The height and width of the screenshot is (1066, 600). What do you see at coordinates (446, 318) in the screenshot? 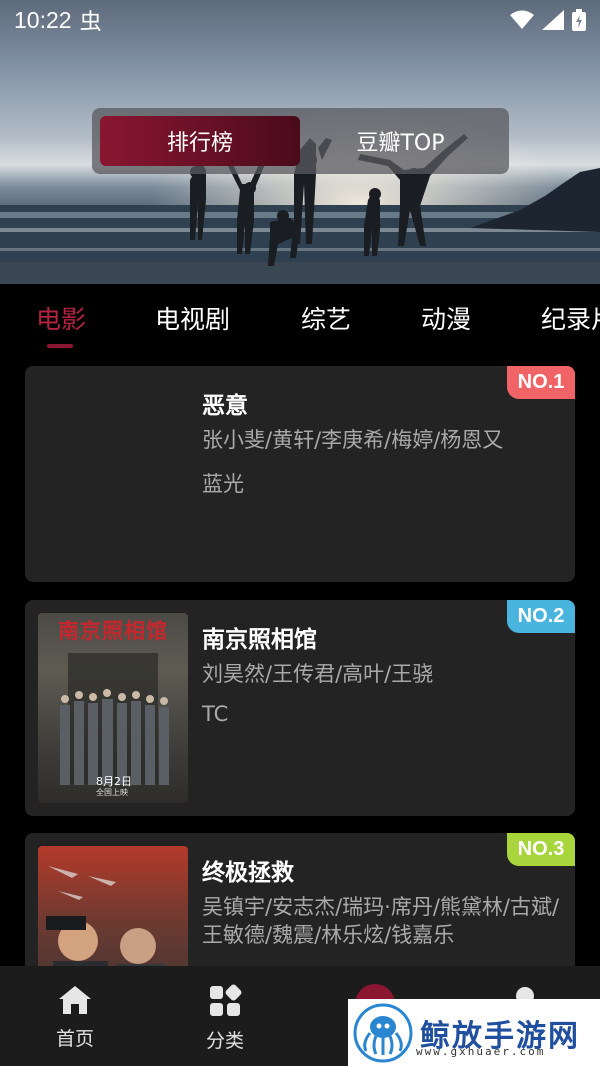
I see `tab-anime: 动漫` at bounding box center [446, 318].